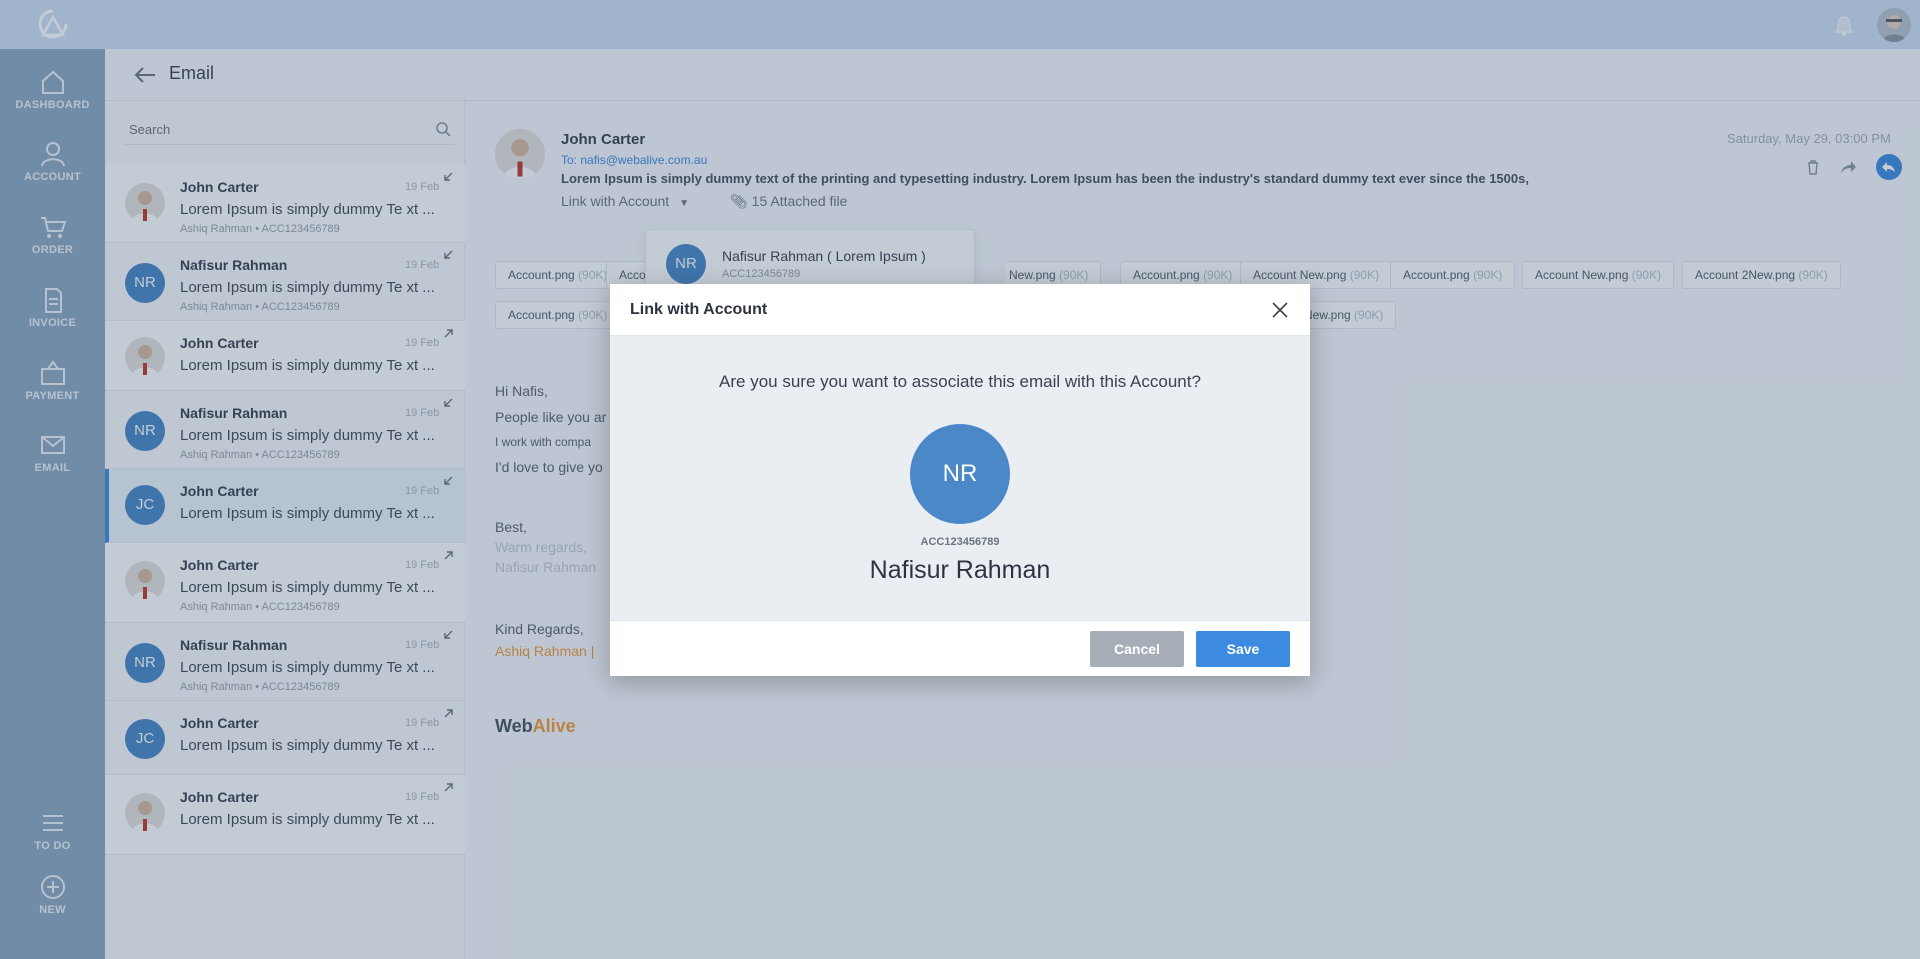 The height and width of the screenshot is (959, 1920). Describe the element at coordinates (960, 474) in the screenshot. I see `account-avatar: NR` at that location.